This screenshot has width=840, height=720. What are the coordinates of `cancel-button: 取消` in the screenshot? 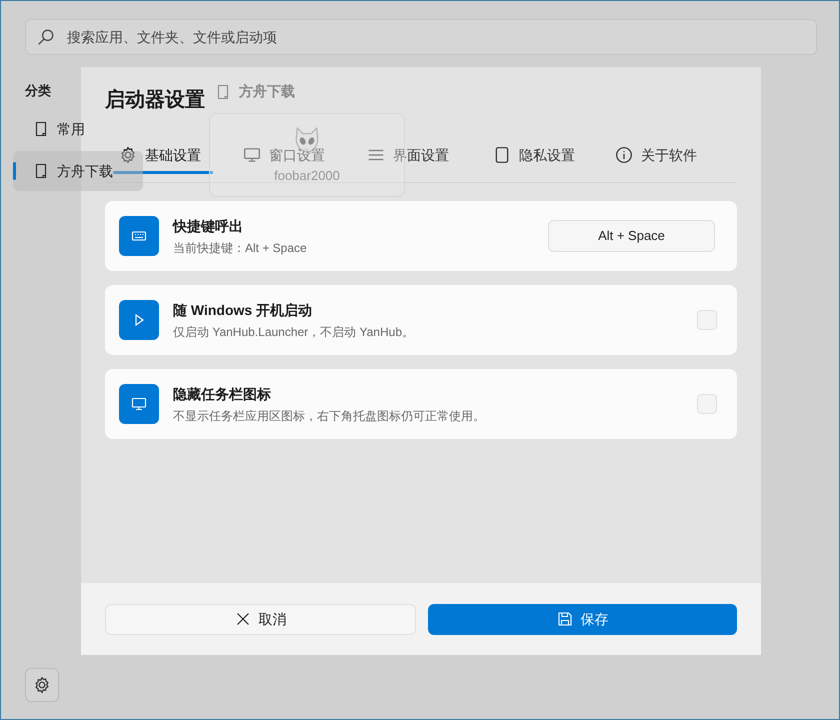 It's located at (260, 619).